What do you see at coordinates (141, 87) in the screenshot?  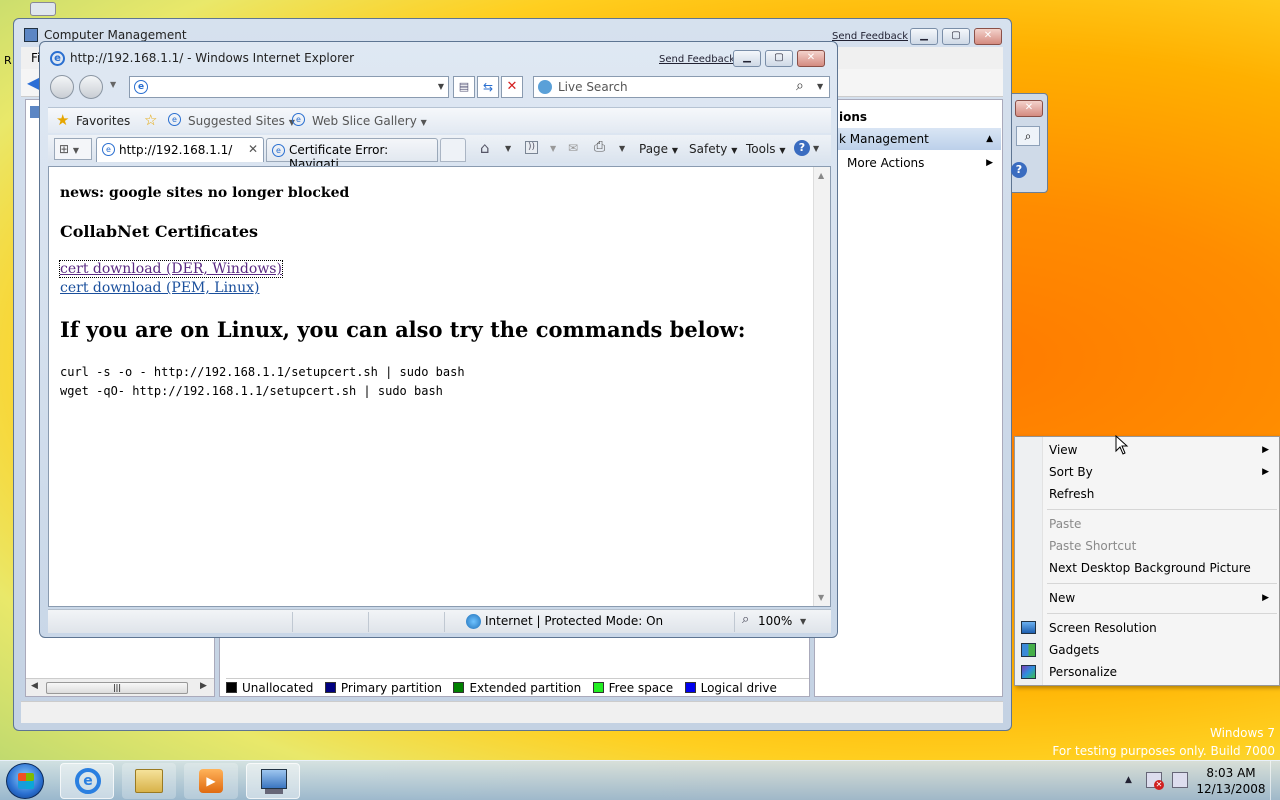 I see `address-page-icon: e` at bounding box center [141, 87].